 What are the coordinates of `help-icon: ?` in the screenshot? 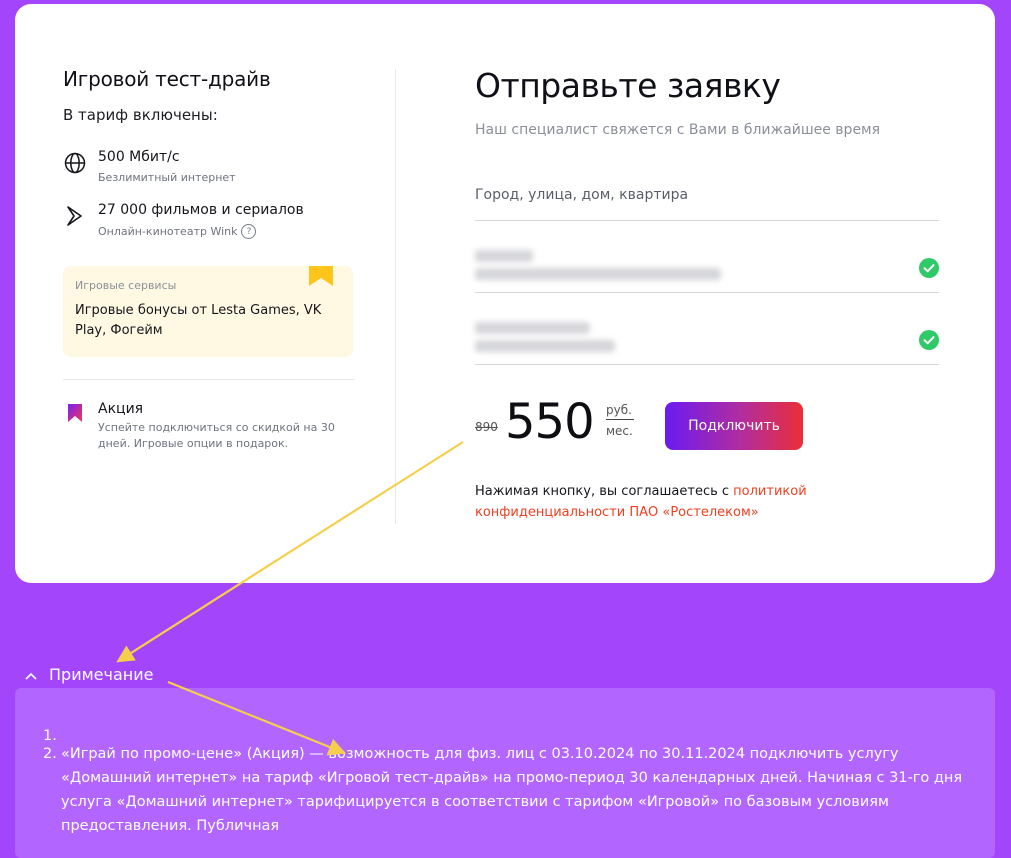 It's located at (249, 231).